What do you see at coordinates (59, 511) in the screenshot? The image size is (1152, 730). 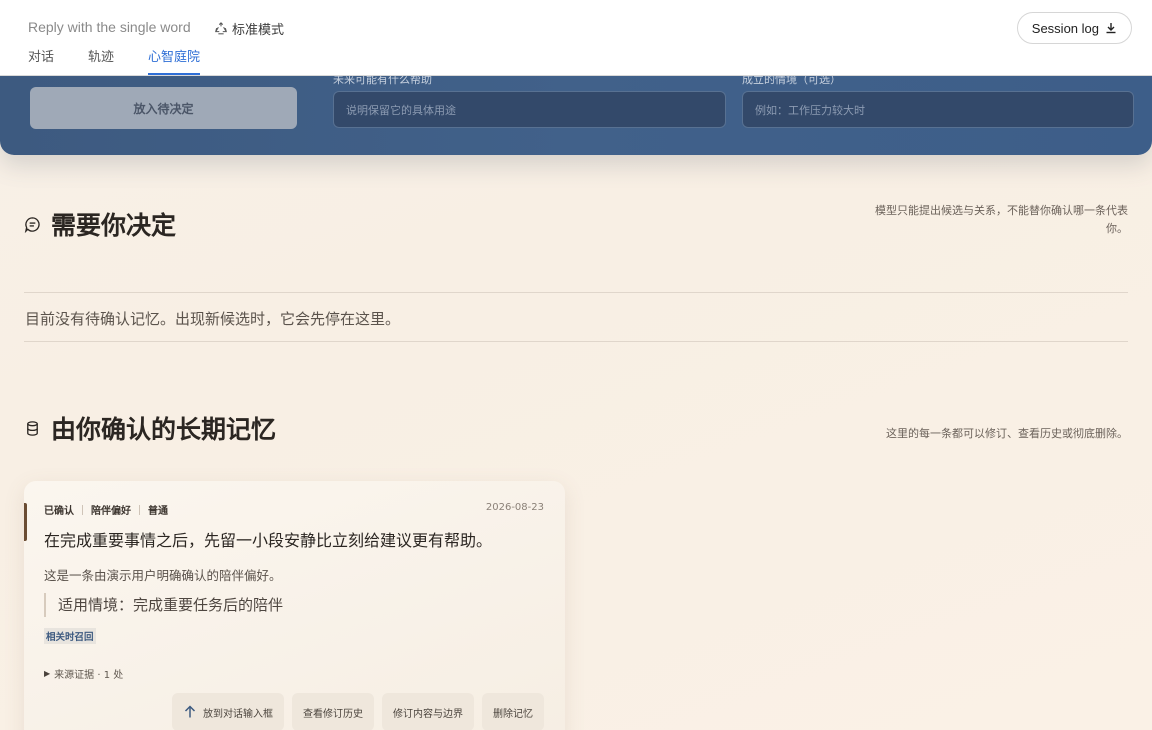 I see `status-badge: 已确认` at bounding box center [59, 511].